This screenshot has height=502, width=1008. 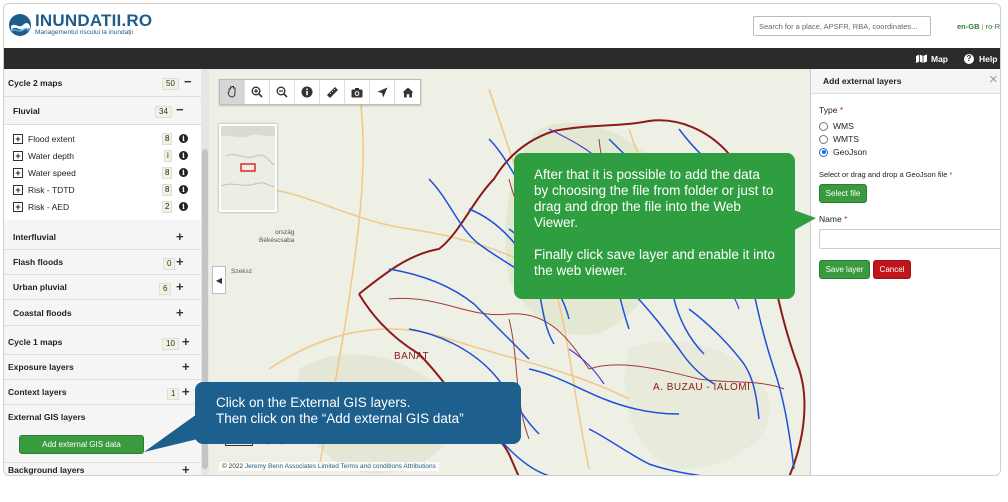 What do you see at coordinates (886, 174) in the screenshot?
I see `file-label: Select or drag and drop a GeoJson file *` at bounding box center [886, 174].